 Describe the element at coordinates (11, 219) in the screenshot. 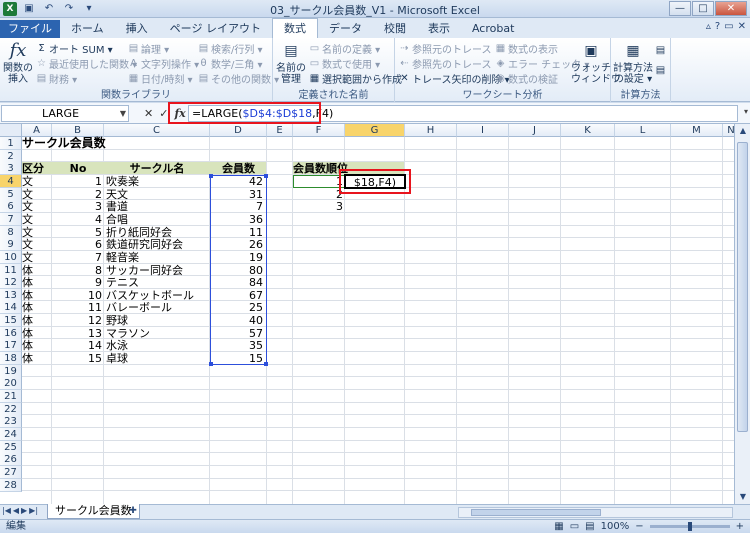

I see `row-header-7: 7` at that location.